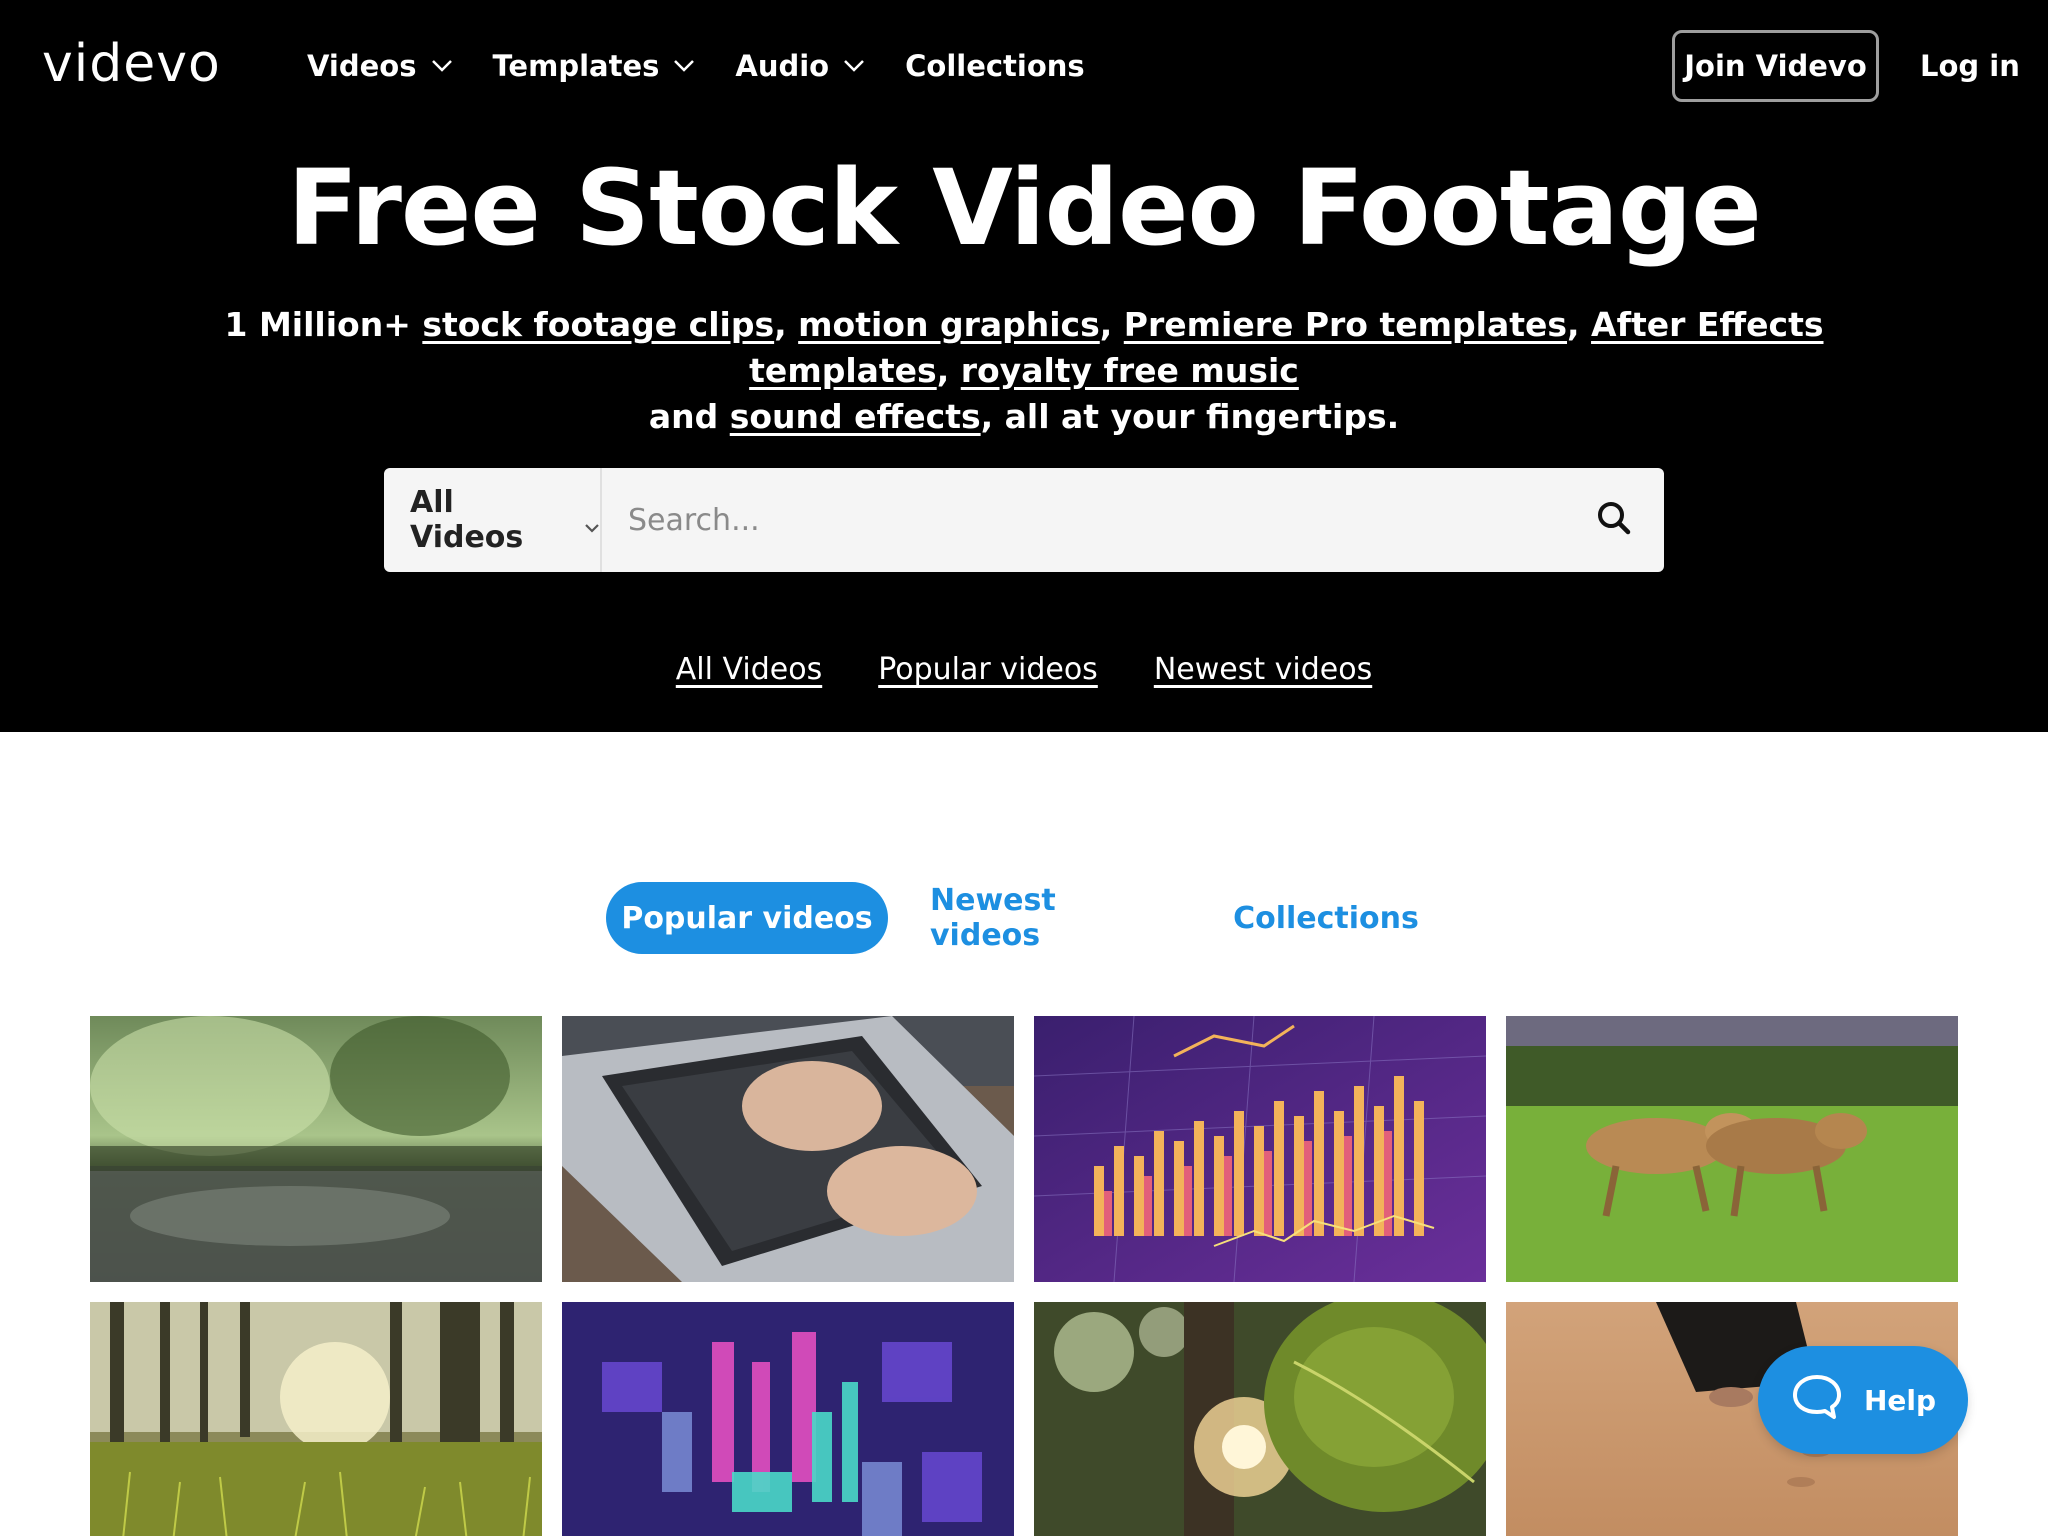 This screenshot has height=1536, width=2048. What do you see at coordinates (1732, 1149) in the screenshot?
I see `video-thumbnail-lionesses` at bounding box center [1732, 1149].